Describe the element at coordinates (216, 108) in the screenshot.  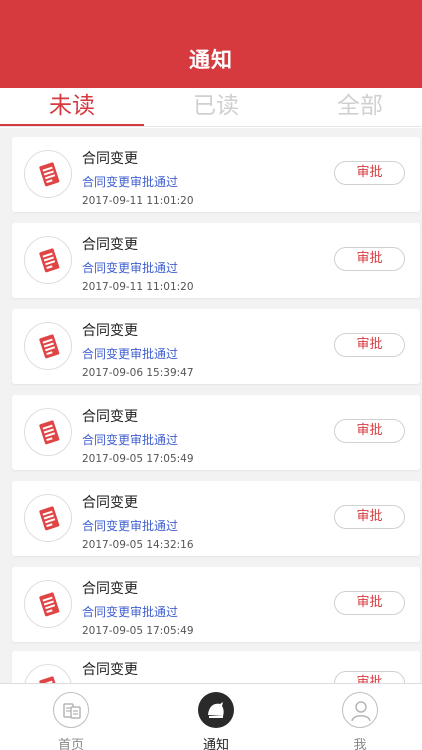
I see `tab-read: 已读` at that location.